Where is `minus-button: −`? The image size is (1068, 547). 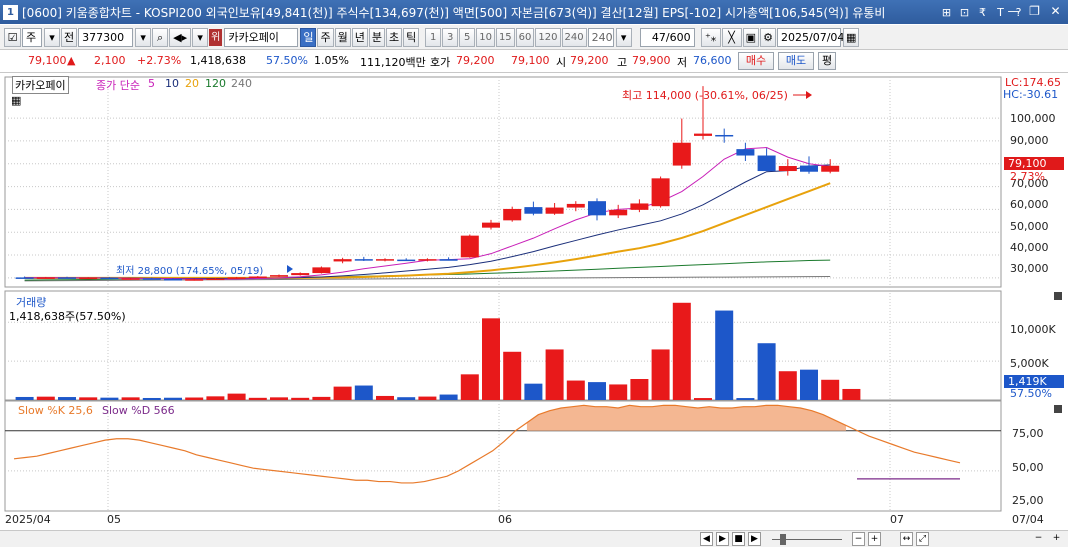 minus-button: − is located at coordinates (1038, 539).